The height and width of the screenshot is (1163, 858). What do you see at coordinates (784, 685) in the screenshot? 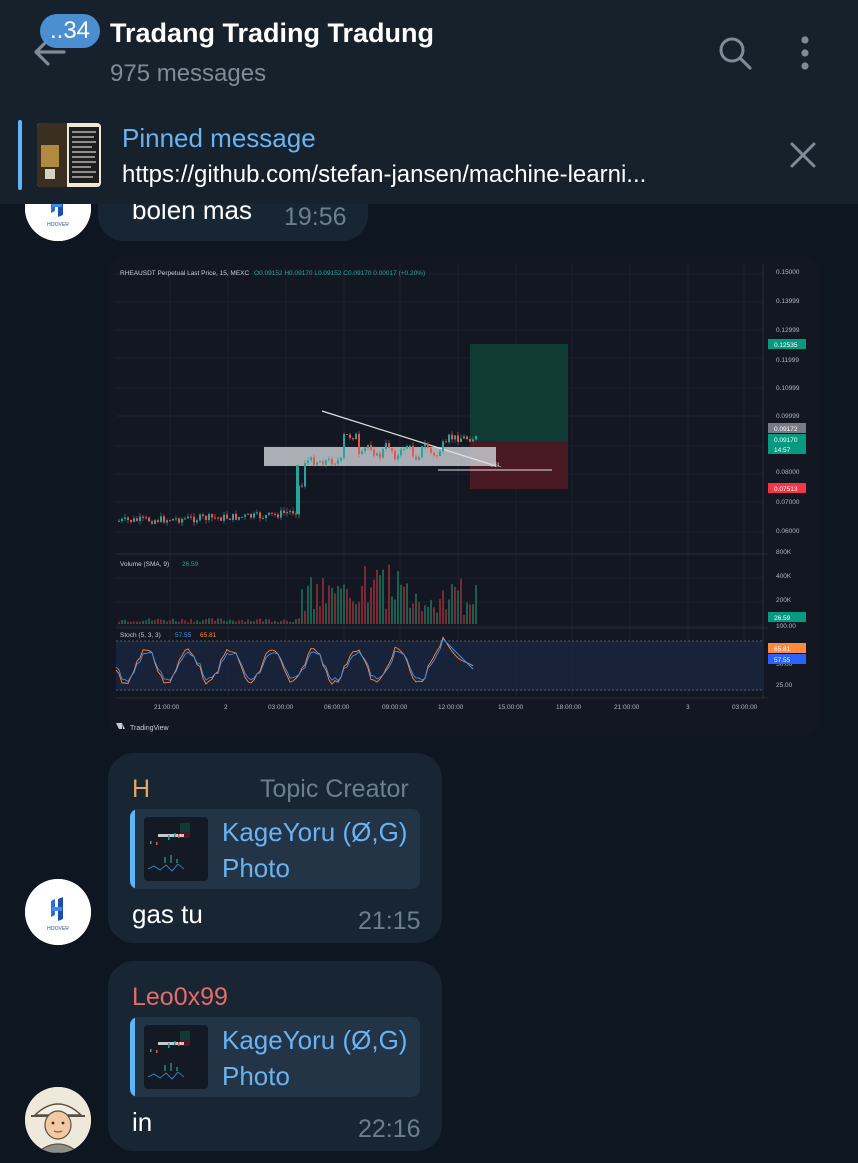
I see `stoch-tick: 25.00` at bounding box center [784, 685].